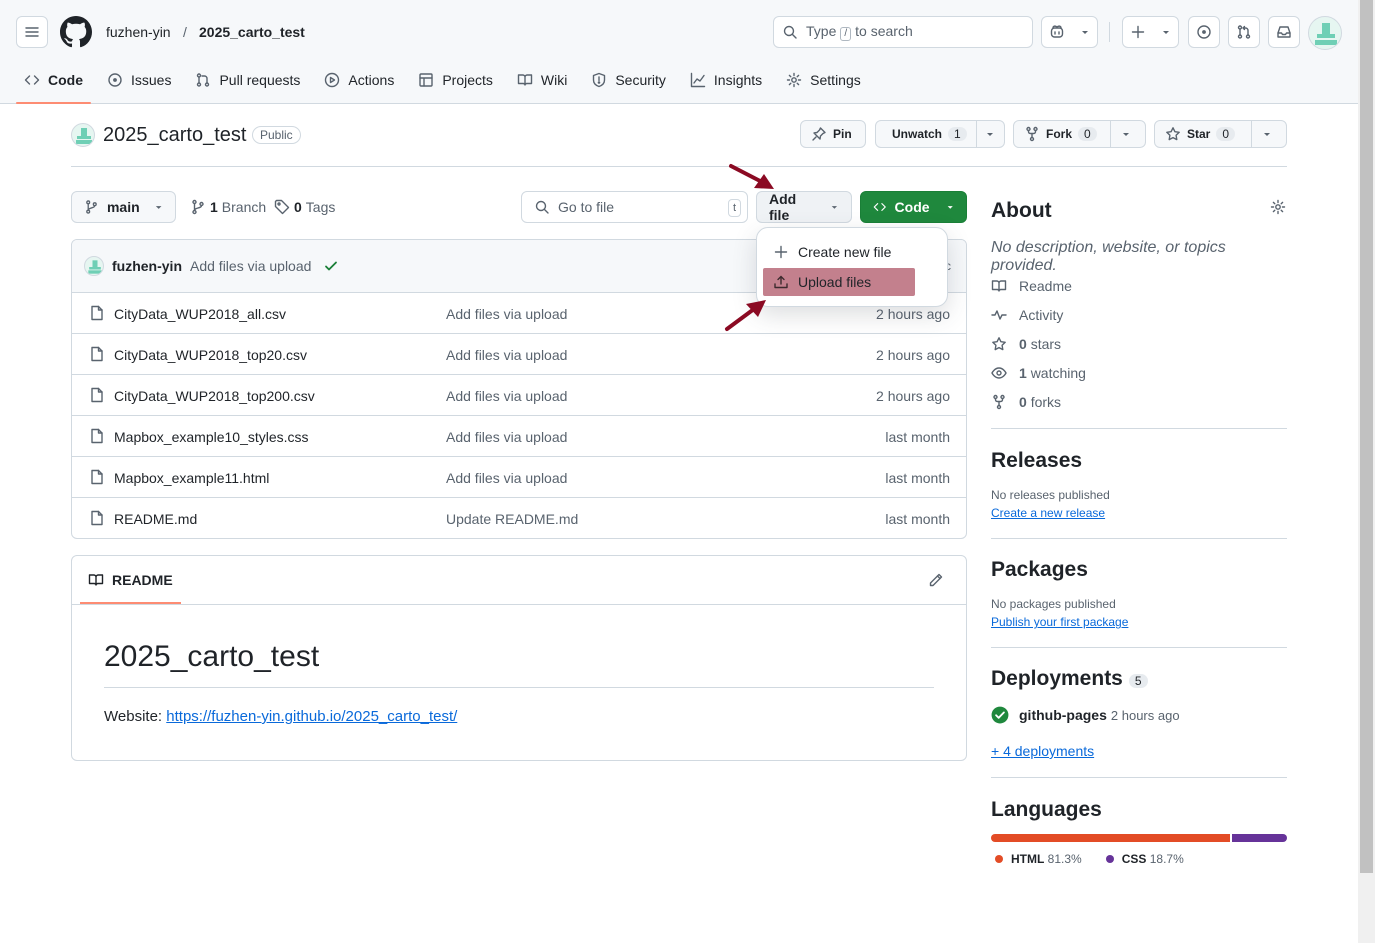  I want to click on file-name: Mapbox_example10_styles.css, so click(211, 437).